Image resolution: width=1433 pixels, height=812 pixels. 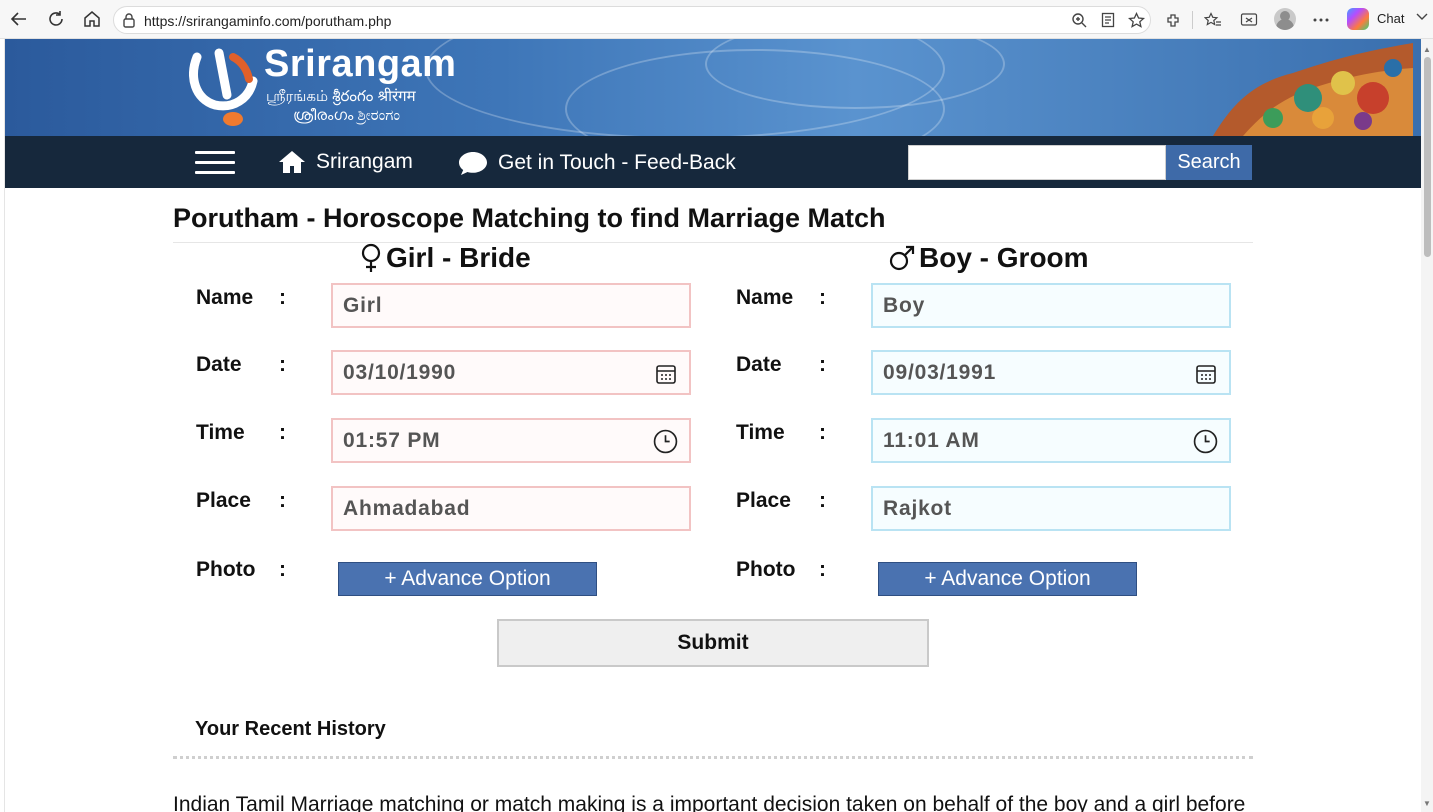 I want to click on page-scrollbar: ▲ ▼, so click(x=1427, y=425).